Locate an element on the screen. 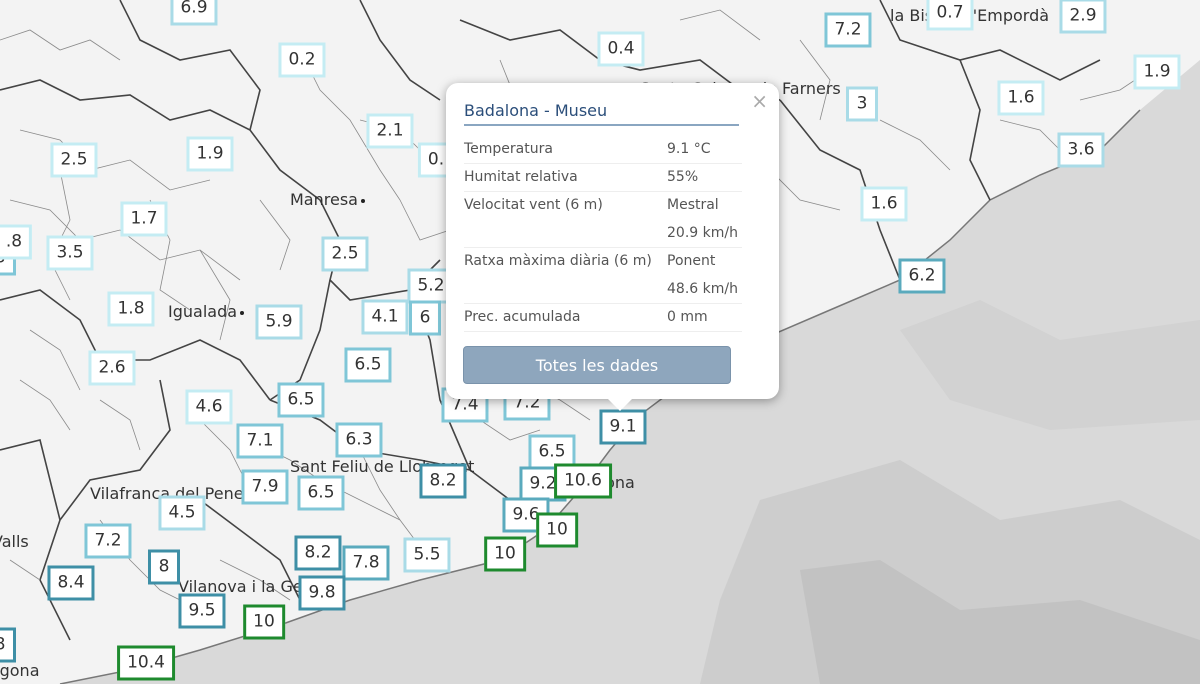  temperature-marker: 2.6 is located at coordinates (112, 368).